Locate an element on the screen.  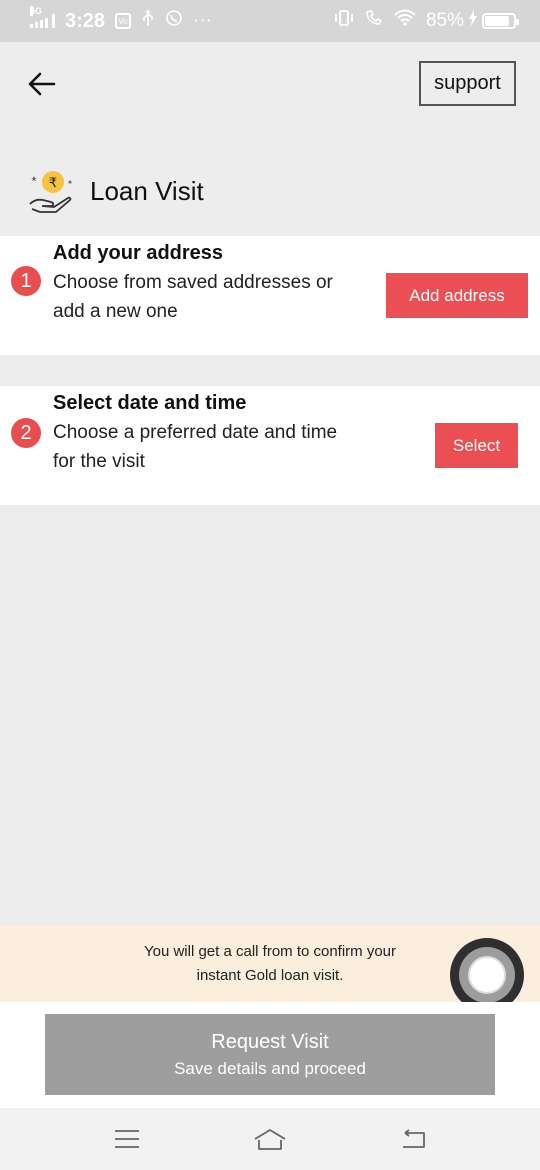
back-button is located at coordinates (42, 84).